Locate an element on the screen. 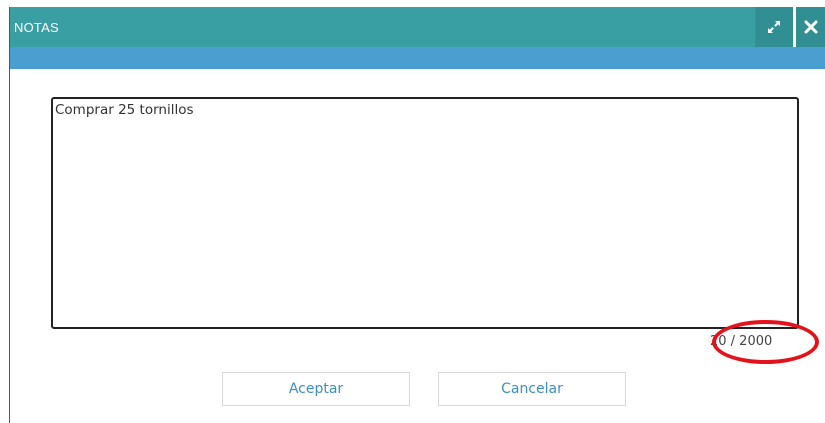 This screenshot has width=825, height=423. dialog-titlebar: NOTAS is located at coordinates (417, 27).